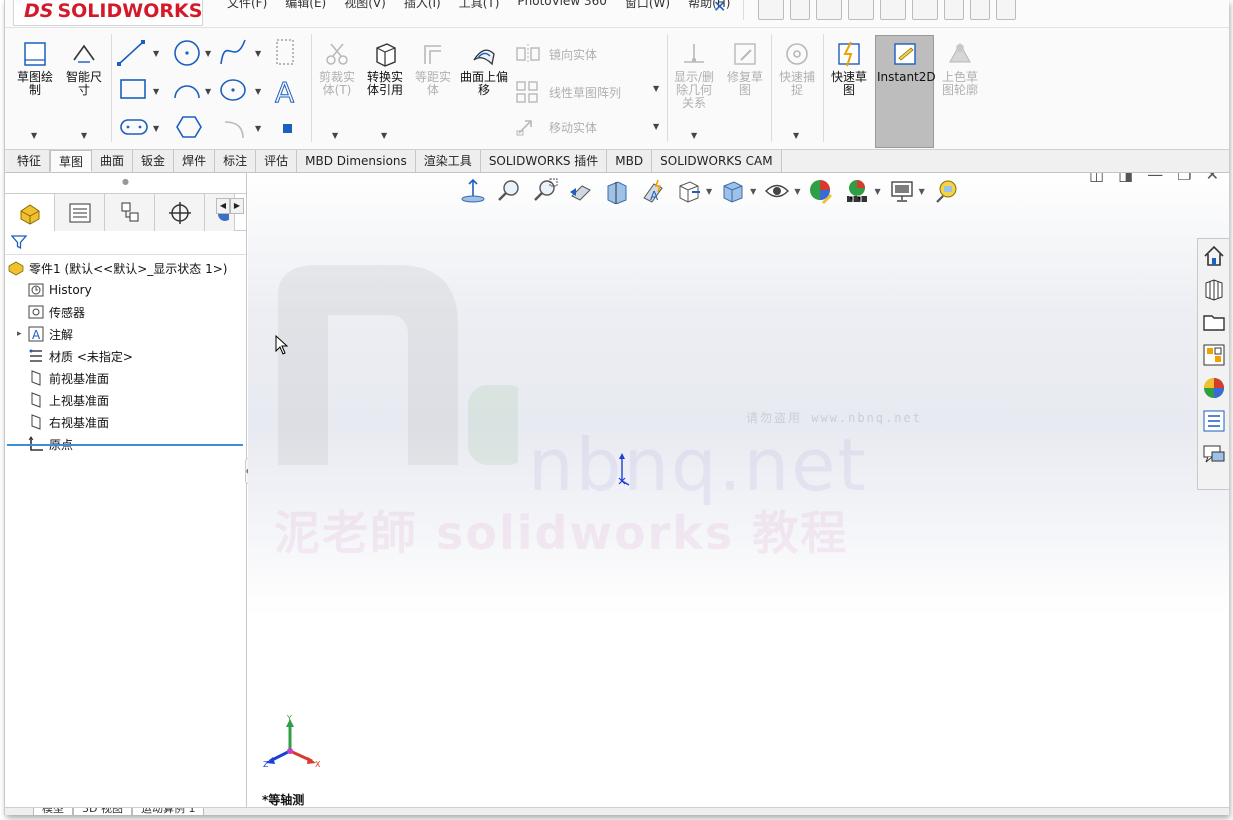  I want to click on tab-mbd-dimensions: MBD Dimensions, so click(356, 161).